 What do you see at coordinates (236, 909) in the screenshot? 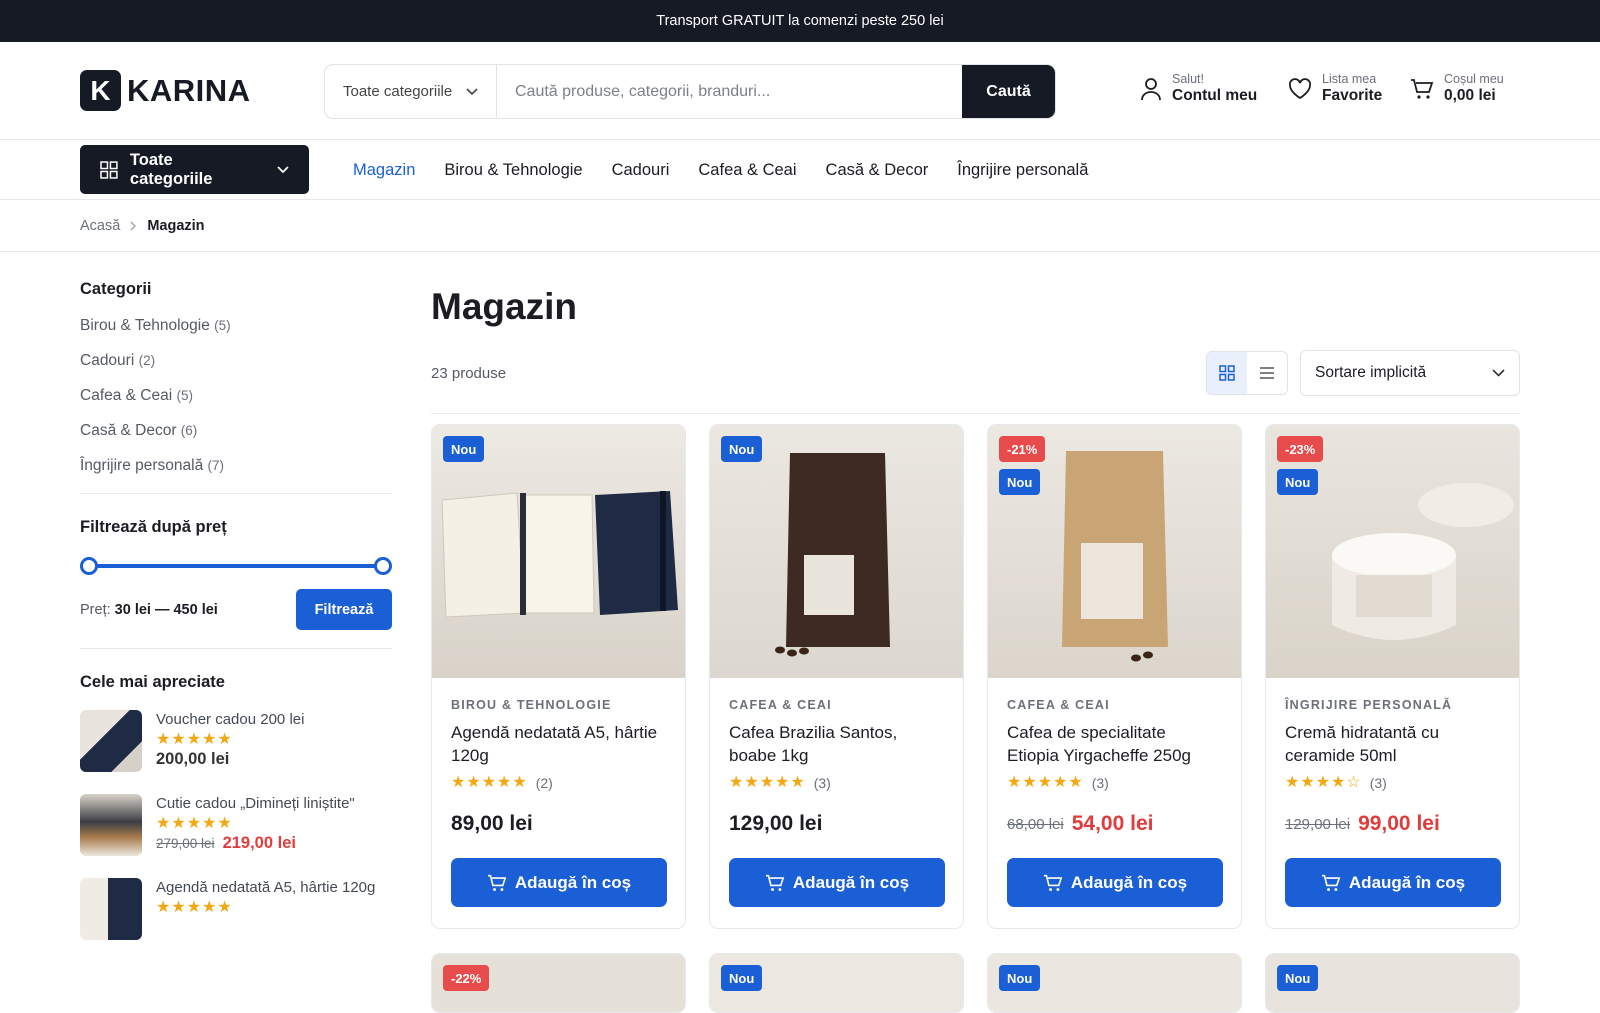
I see `top-rated-item: Agendă nedatată A5, hârtie 120g ★★★★★` at bounding box center [236, 909].